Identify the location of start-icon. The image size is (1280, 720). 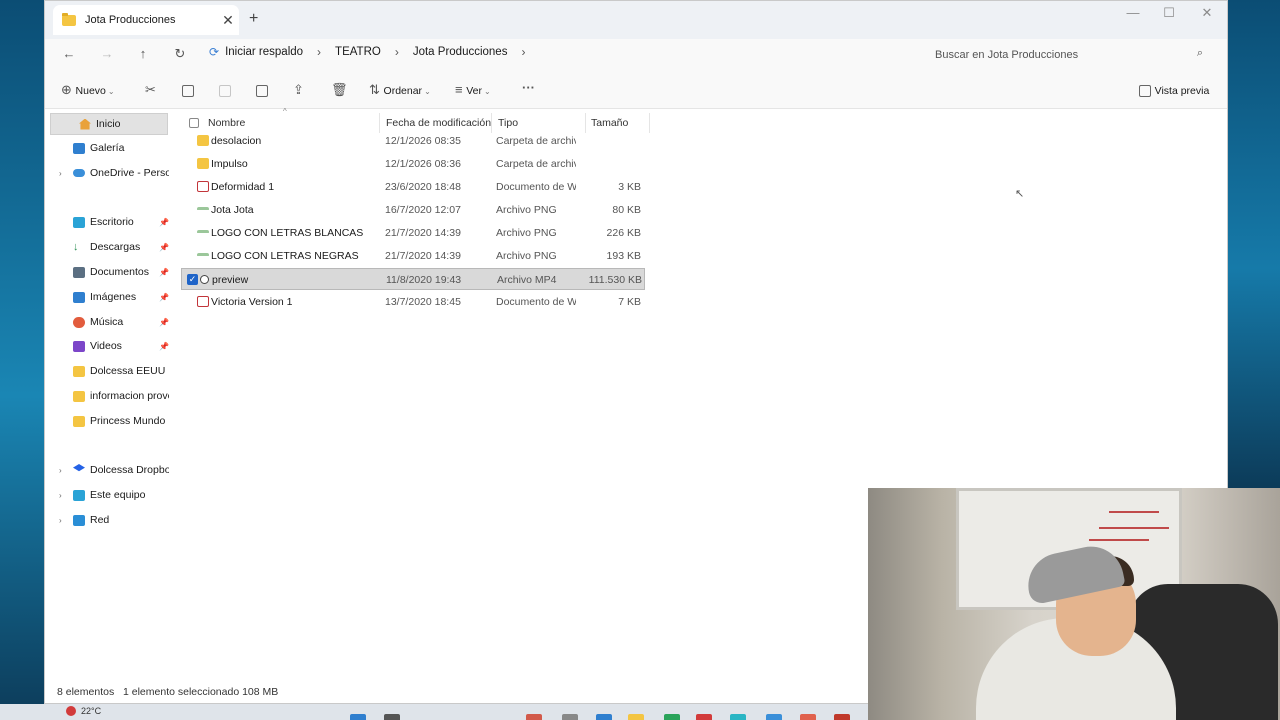
(358, 717).